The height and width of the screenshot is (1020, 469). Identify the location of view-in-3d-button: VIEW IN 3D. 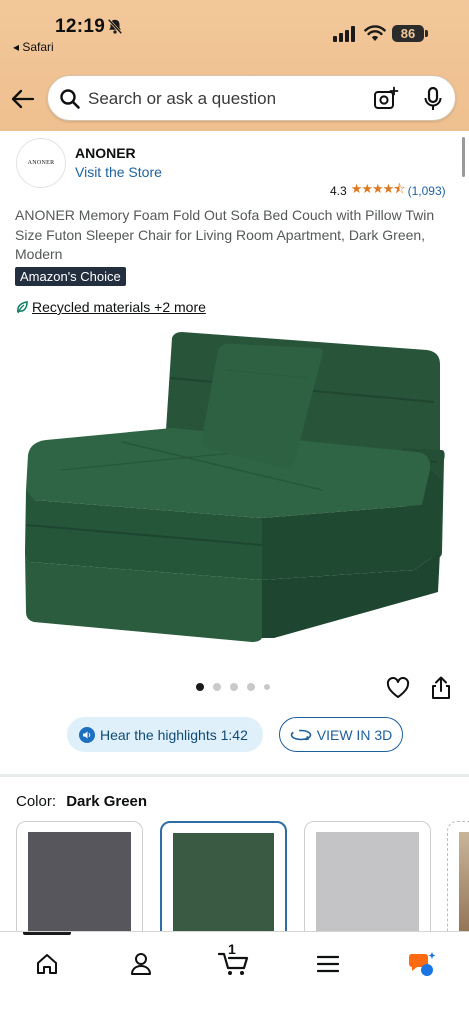
(341, 734).